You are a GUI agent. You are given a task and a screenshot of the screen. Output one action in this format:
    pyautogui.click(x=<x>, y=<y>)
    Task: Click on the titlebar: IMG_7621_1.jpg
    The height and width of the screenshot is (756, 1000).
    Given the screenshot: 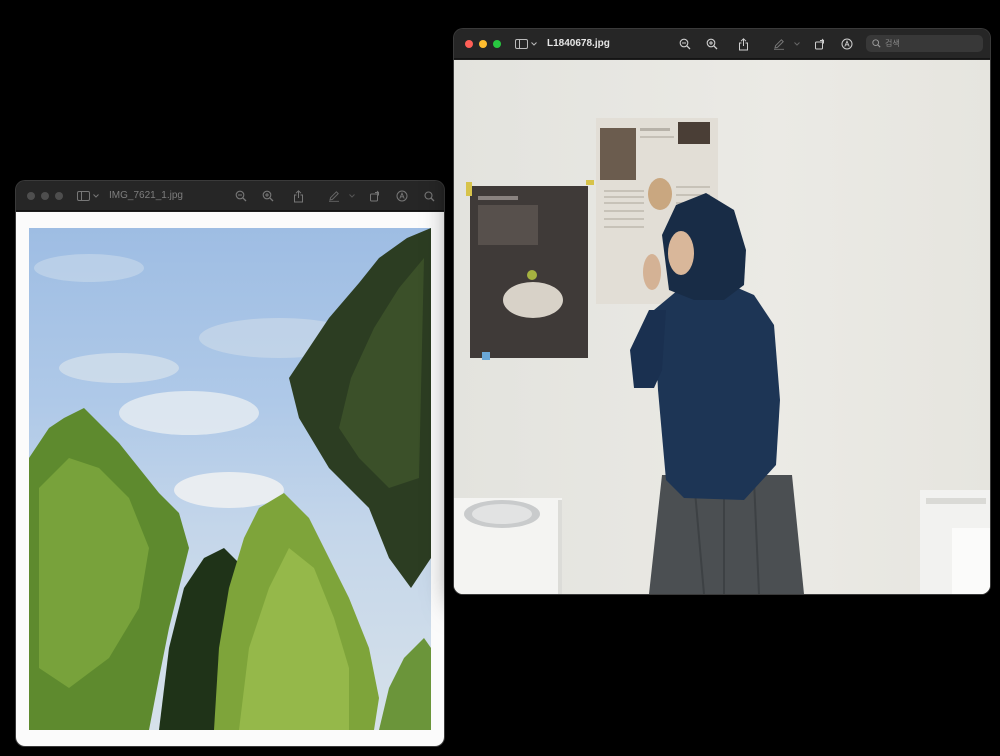 What is the action you would take?
    pyautogui.click(x=230, y=196)
    